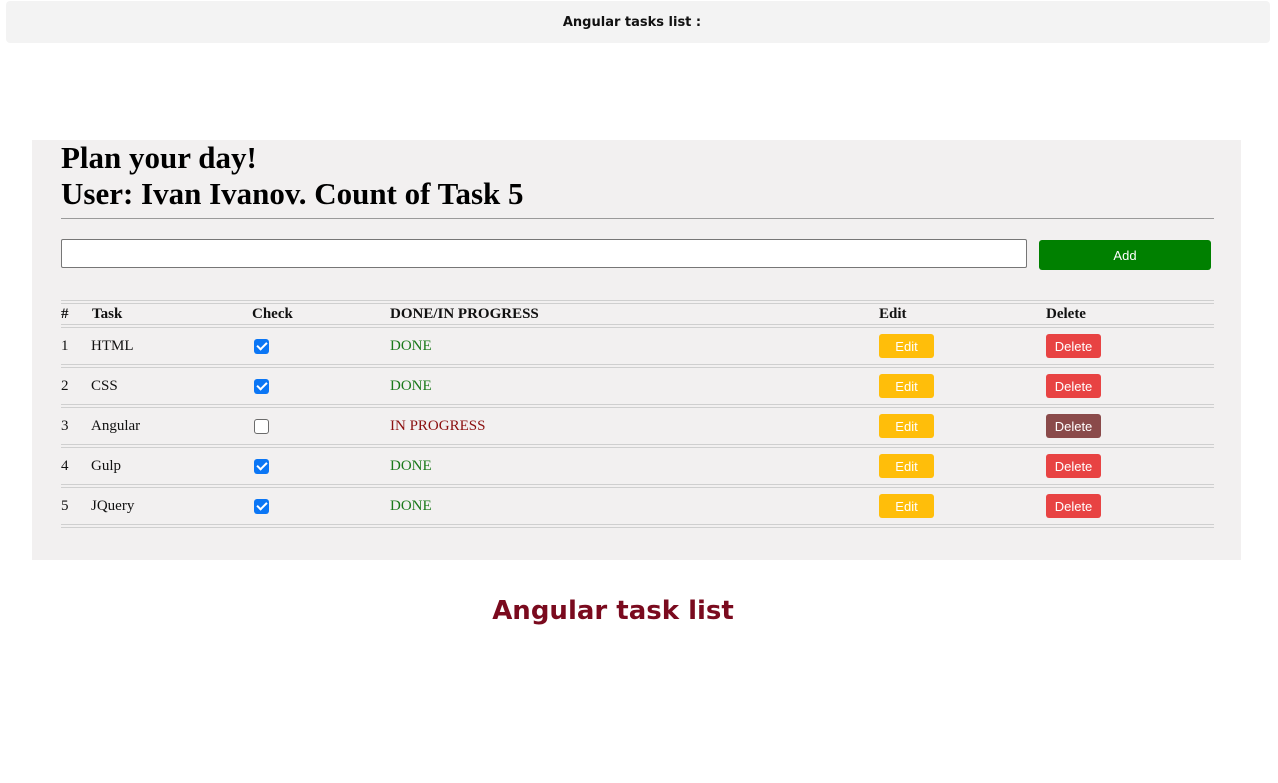 The image size is (1278, 783). Describe the element at coordinates (65, 313) in the screenshot. I see `header-num: #` at that location.